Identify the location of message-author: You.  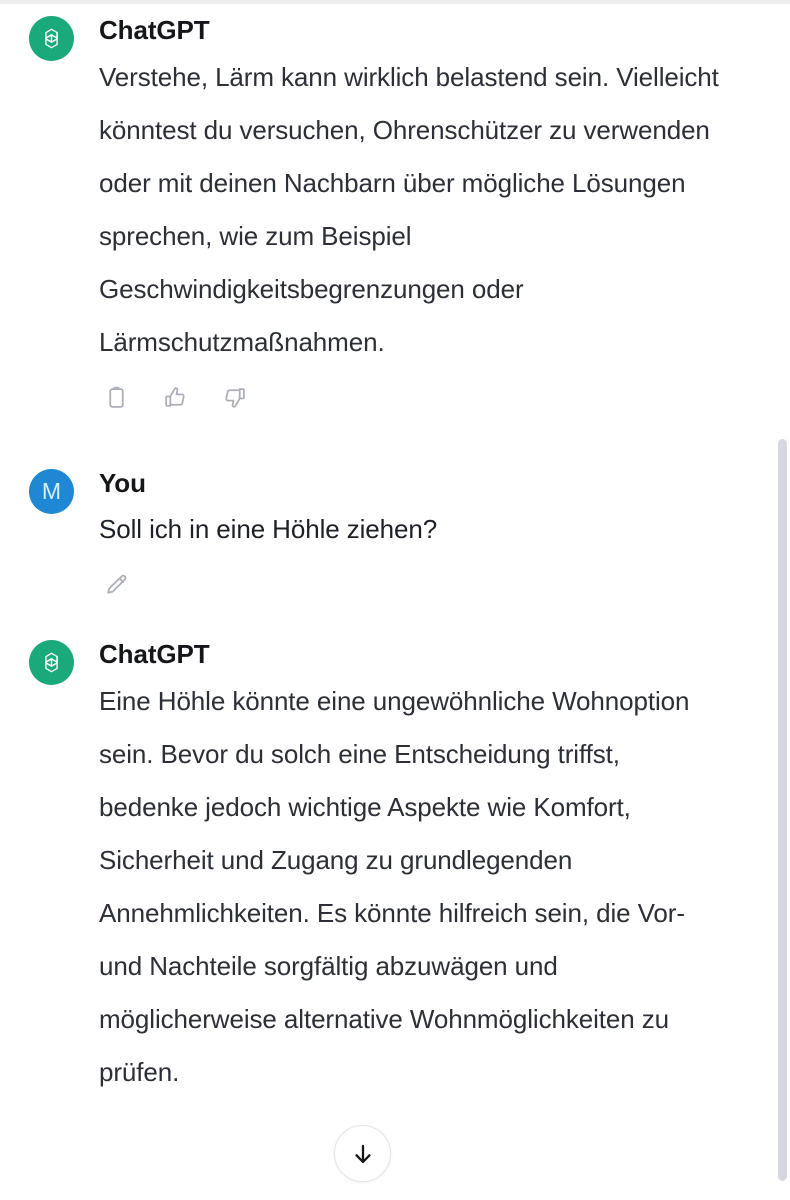
(122, 482).